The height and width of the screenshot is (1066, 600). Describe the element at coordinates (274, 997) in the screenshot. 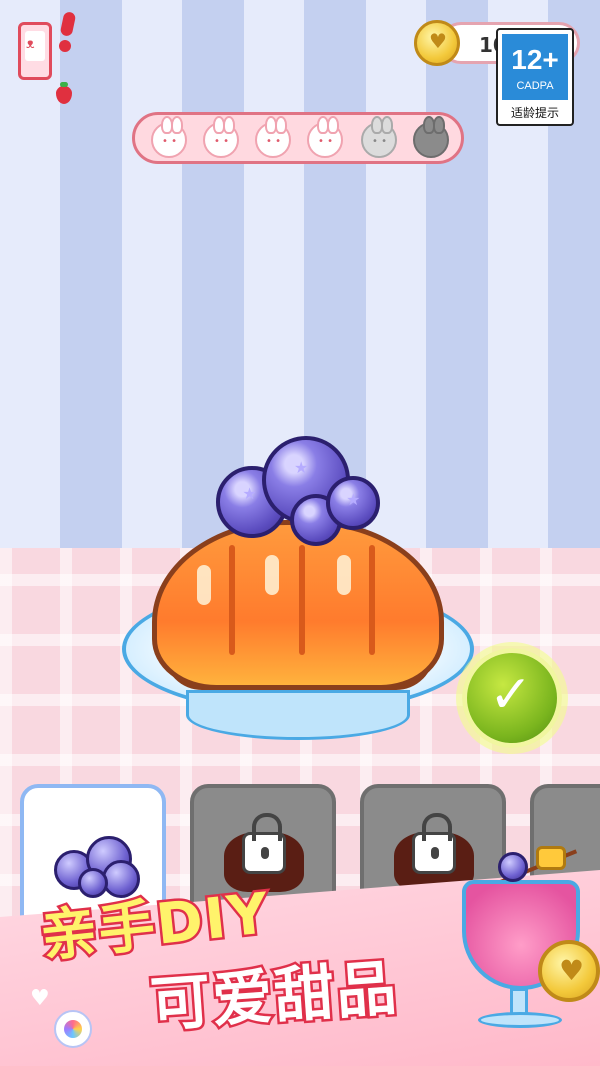

I see `promo-subheadline: 可爱甜品` at that location.